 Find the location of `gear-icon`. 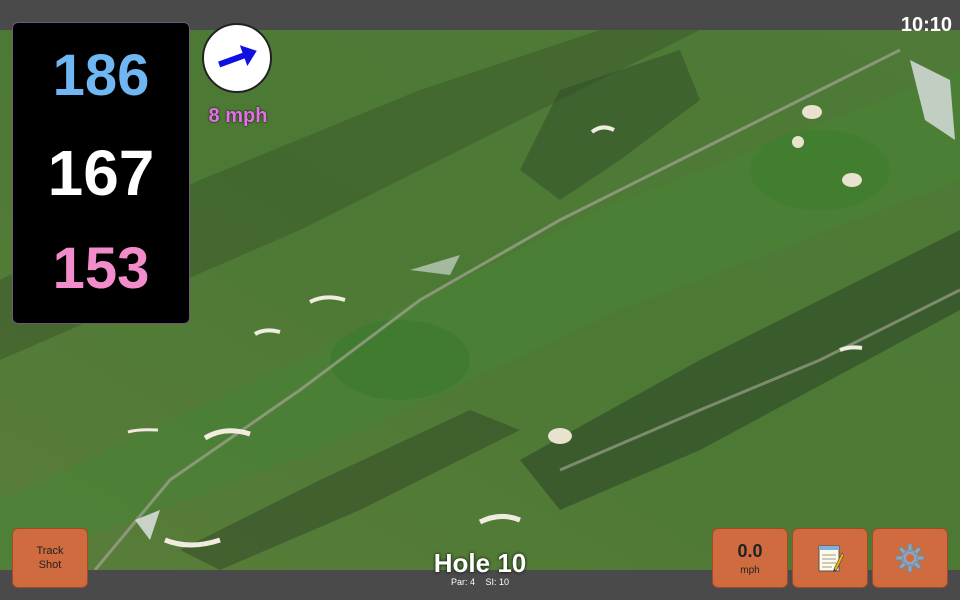

gear-icon is located at coordinates (910, 558).